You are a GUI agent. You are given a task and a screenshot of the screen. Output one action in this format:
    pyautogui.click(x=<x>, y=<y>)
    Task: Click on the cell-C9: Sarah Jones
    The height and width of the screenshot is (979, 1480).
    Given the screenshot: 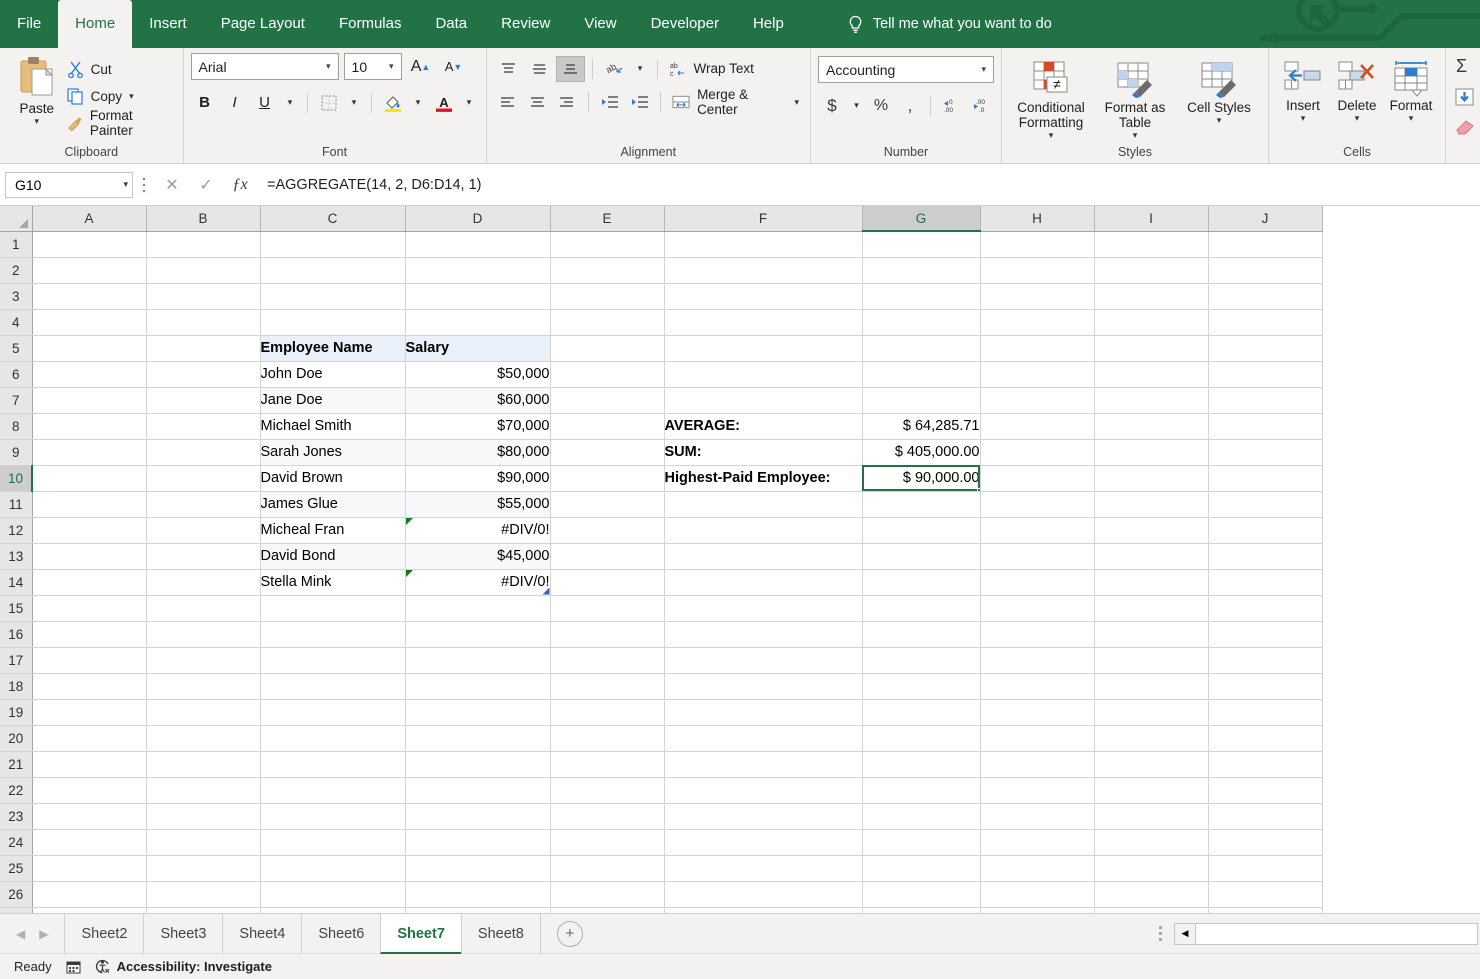 What is the action you would take?
    pyautogui.click(x=333, y=452)
    